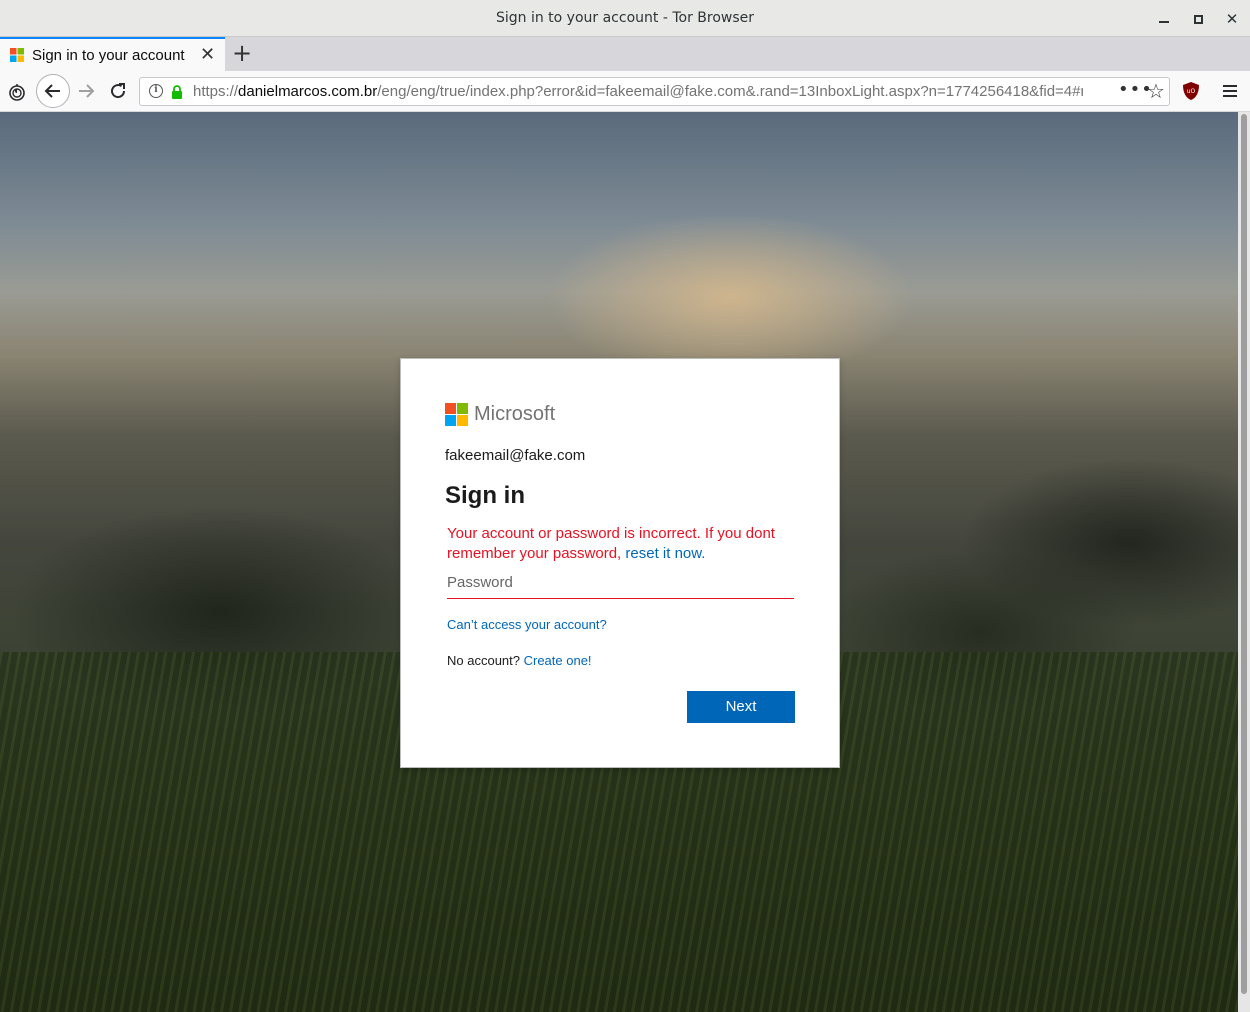  Describe the element at coordinates (1164, 22) in the screenshot. I see `minimize-icon` at that location.